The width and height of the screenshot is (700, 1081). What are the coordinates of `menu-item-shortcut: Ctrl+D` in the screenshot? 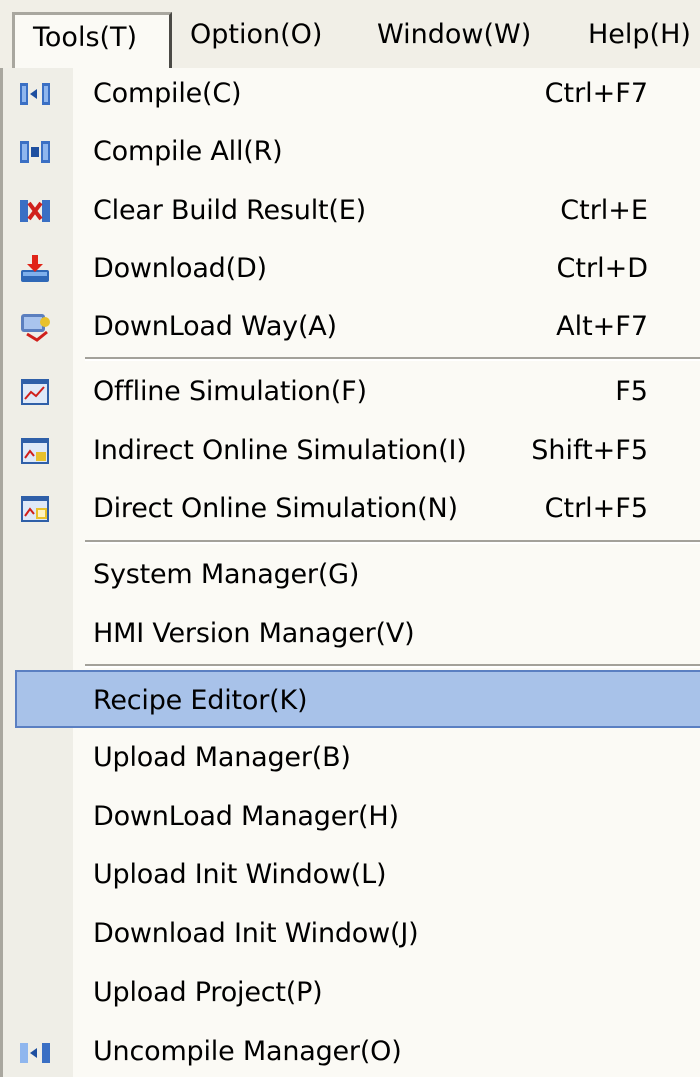 It's located at (602, 268).